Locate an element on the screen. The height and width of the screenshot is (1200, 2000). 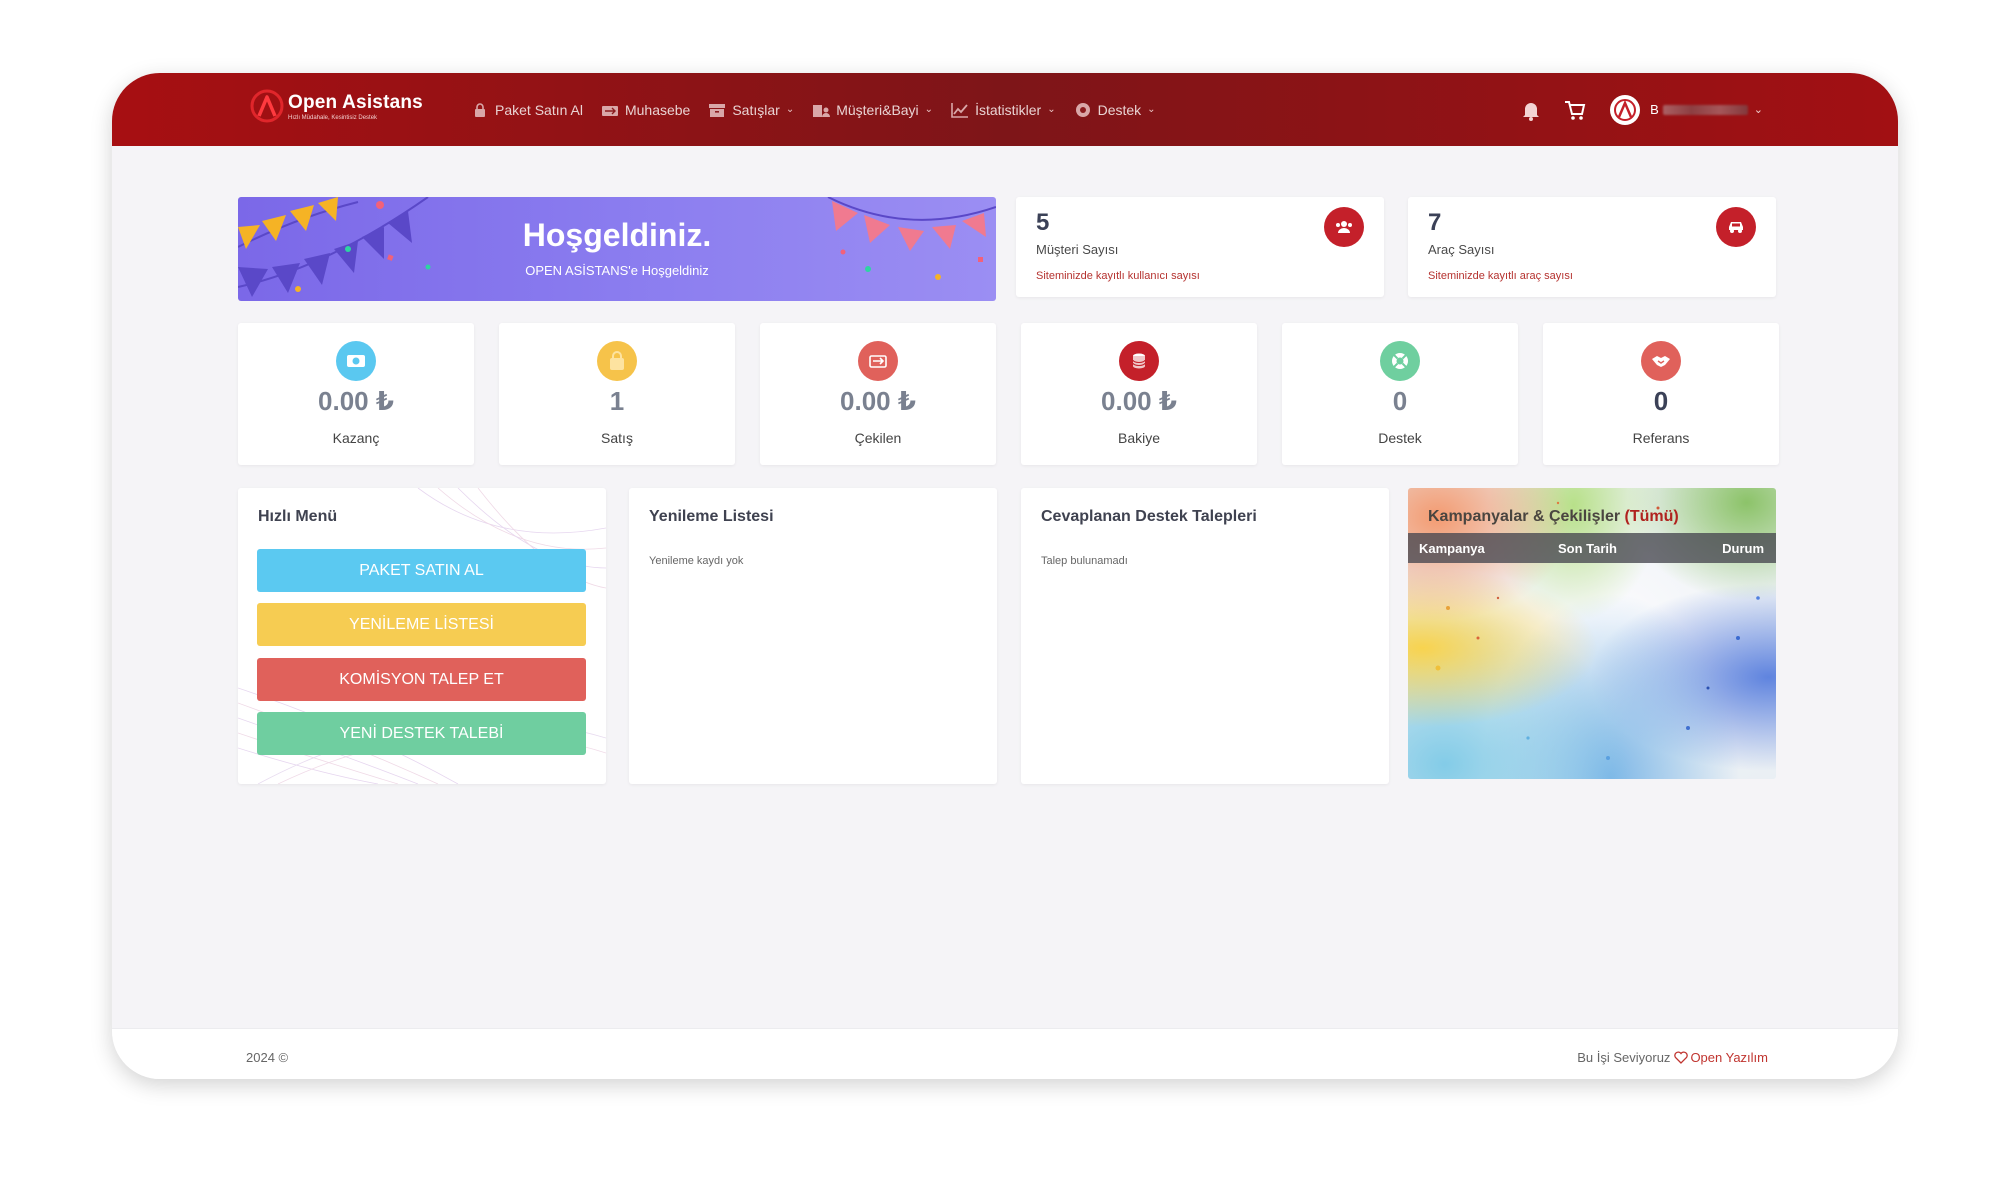
bag-icon is located at coordinates (617, 361).